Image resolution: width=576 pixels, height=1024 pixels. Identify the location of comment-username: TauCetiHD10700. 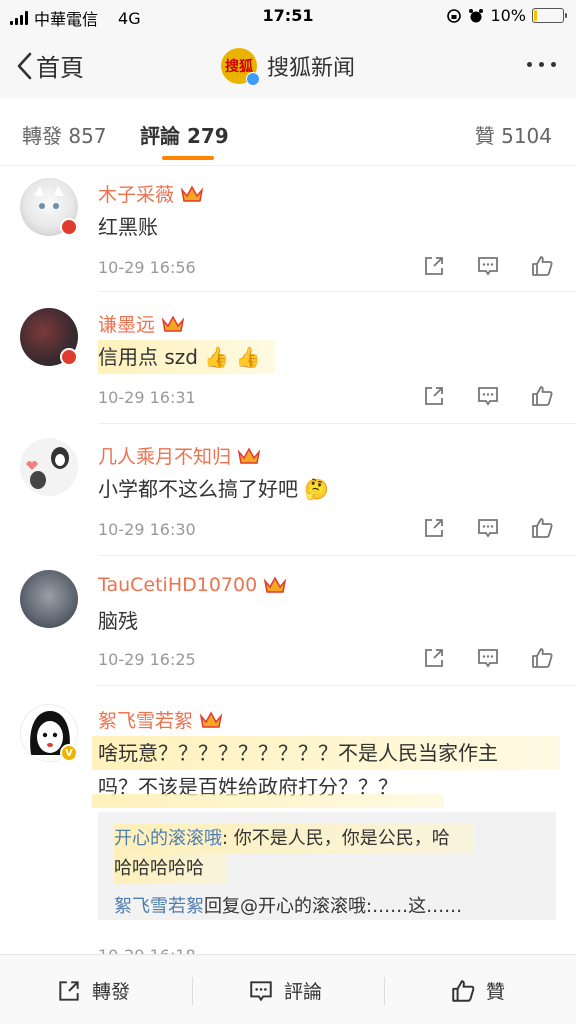
(177, 585).